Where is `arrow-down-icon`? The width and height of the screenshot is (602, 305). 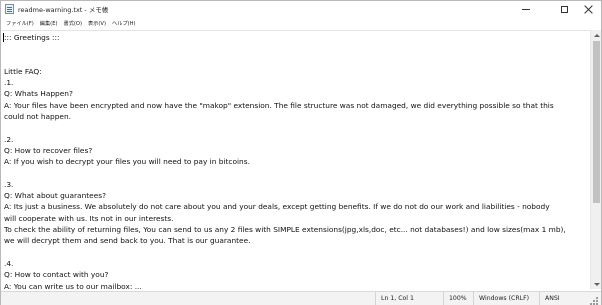
arrow-down-icon is located at coordinates (596, 284).